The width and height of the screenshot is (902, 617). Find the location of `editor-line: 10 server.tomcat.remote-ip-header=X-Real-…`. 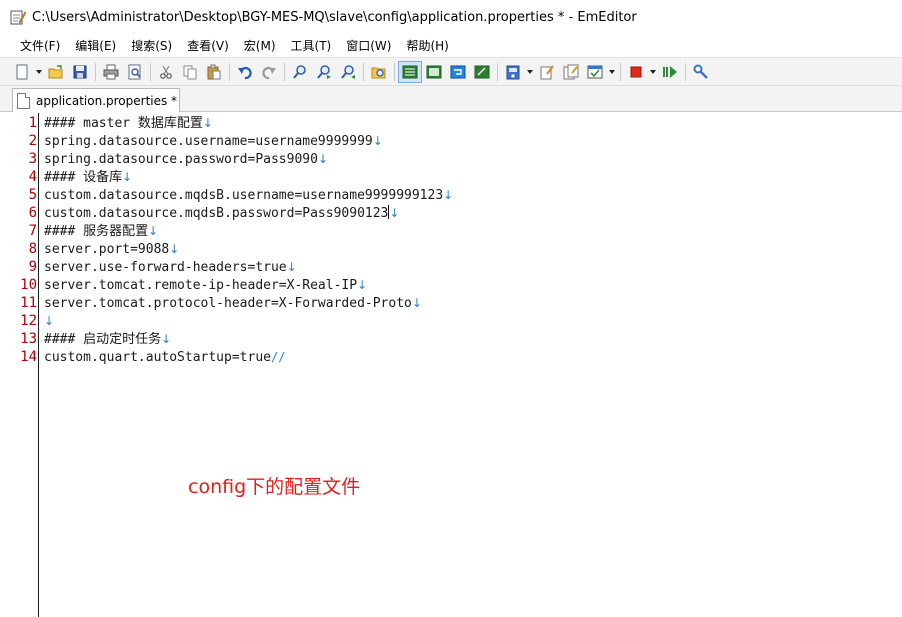

editor-line: 10 server.tomcat.remote-ip-header=X-Real-… is located at coordinates (451, 285).